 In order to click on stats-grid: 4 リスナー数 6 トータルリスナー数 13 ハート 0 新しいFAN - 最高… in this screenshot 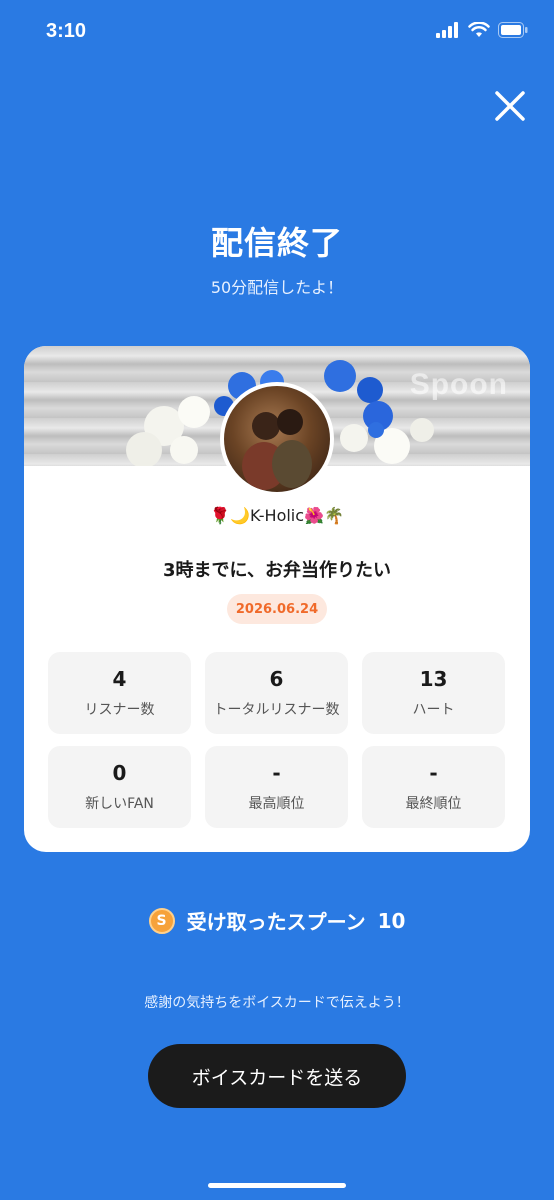, I will do `click(277, 740)`.